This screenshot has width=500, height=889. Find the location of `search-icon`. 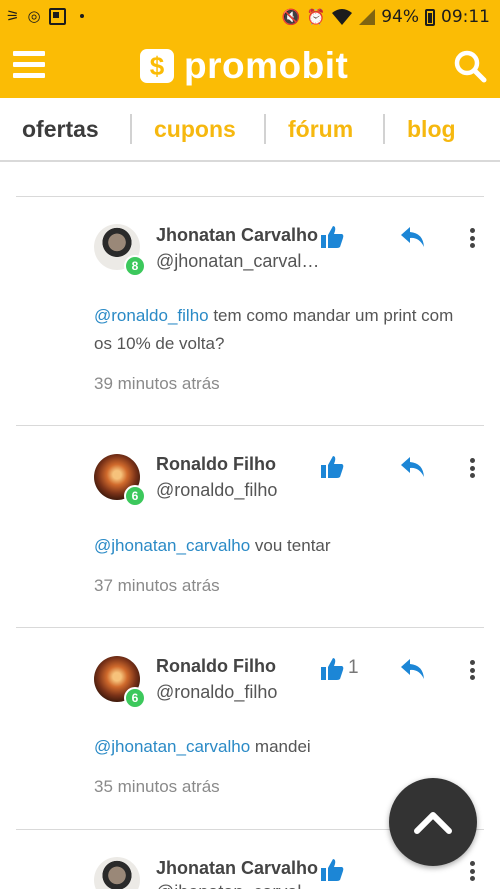

search-icon is located at coordinates (470, 66).